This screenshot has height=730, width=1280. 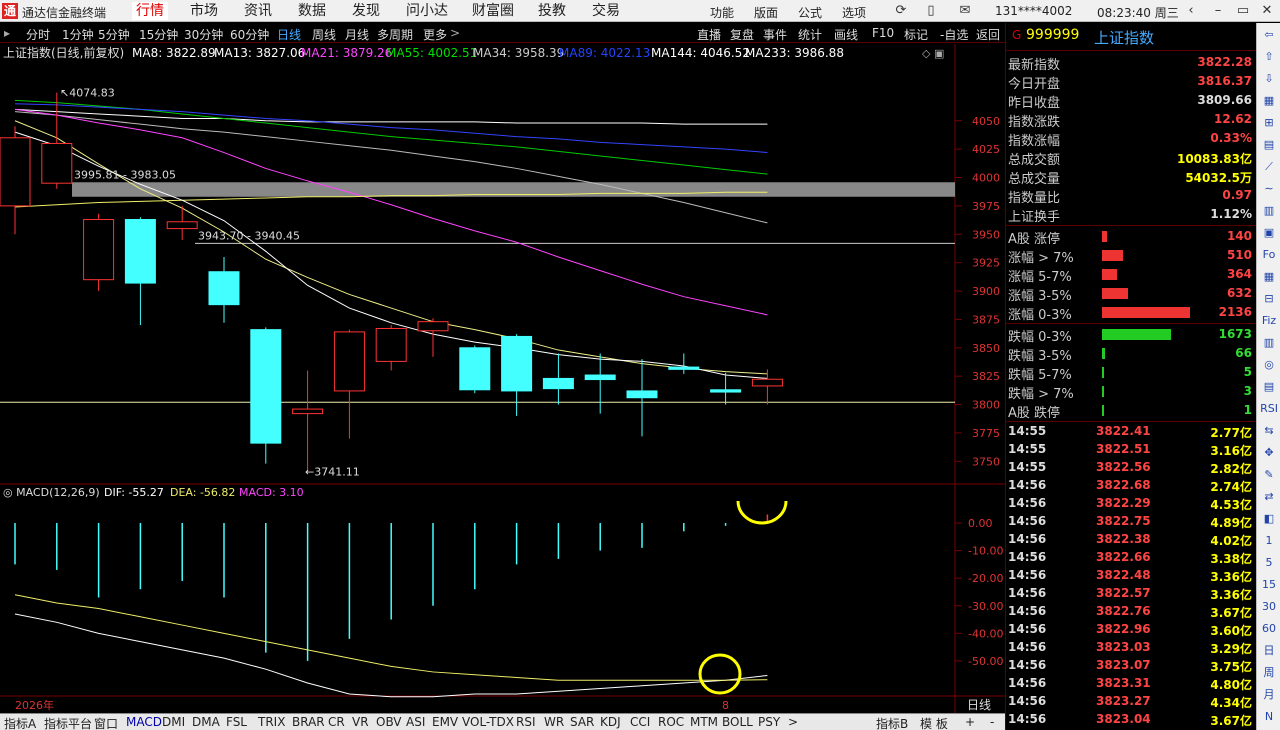 What do you see at coordinates (883, 33) in the screenshot?
I see `toolbar-action-5: F10` at bounding box center [883, 33].